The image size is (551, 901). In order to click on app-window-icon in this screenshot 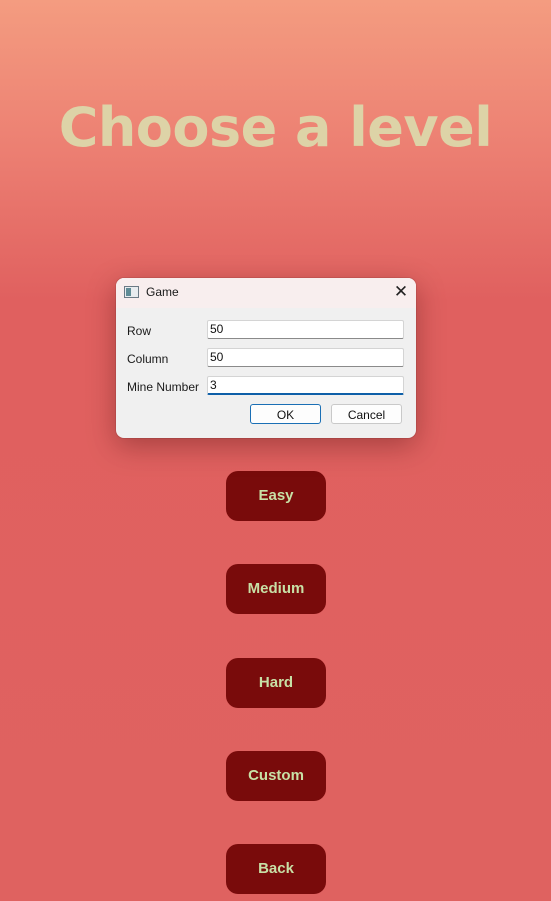, I will do `click(131, 292)`.